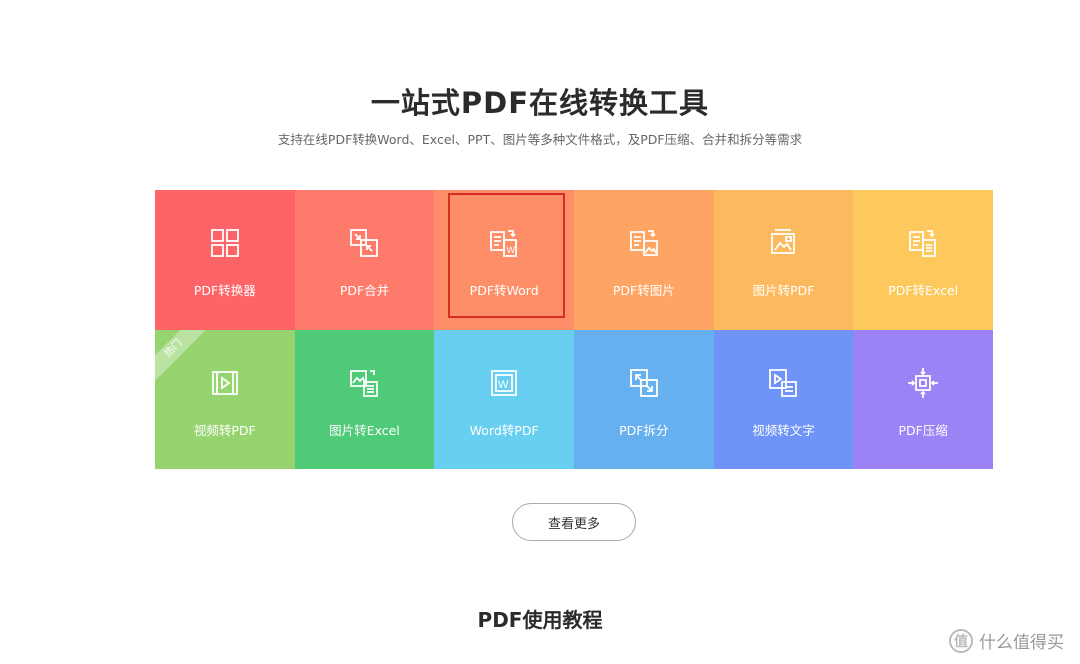 The height and width of the screenshot is (664, 1080). What do you see at coordinates (504, 244) in the screenshot?
I see `pdf-to-word-icon: W` at bounding box center [504, 244].